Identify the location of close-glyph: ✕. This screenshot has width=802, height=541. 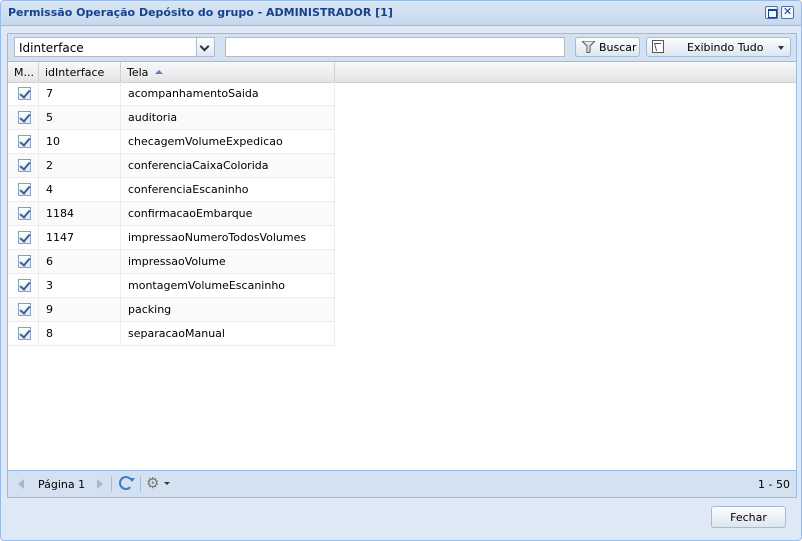
(788, 11).